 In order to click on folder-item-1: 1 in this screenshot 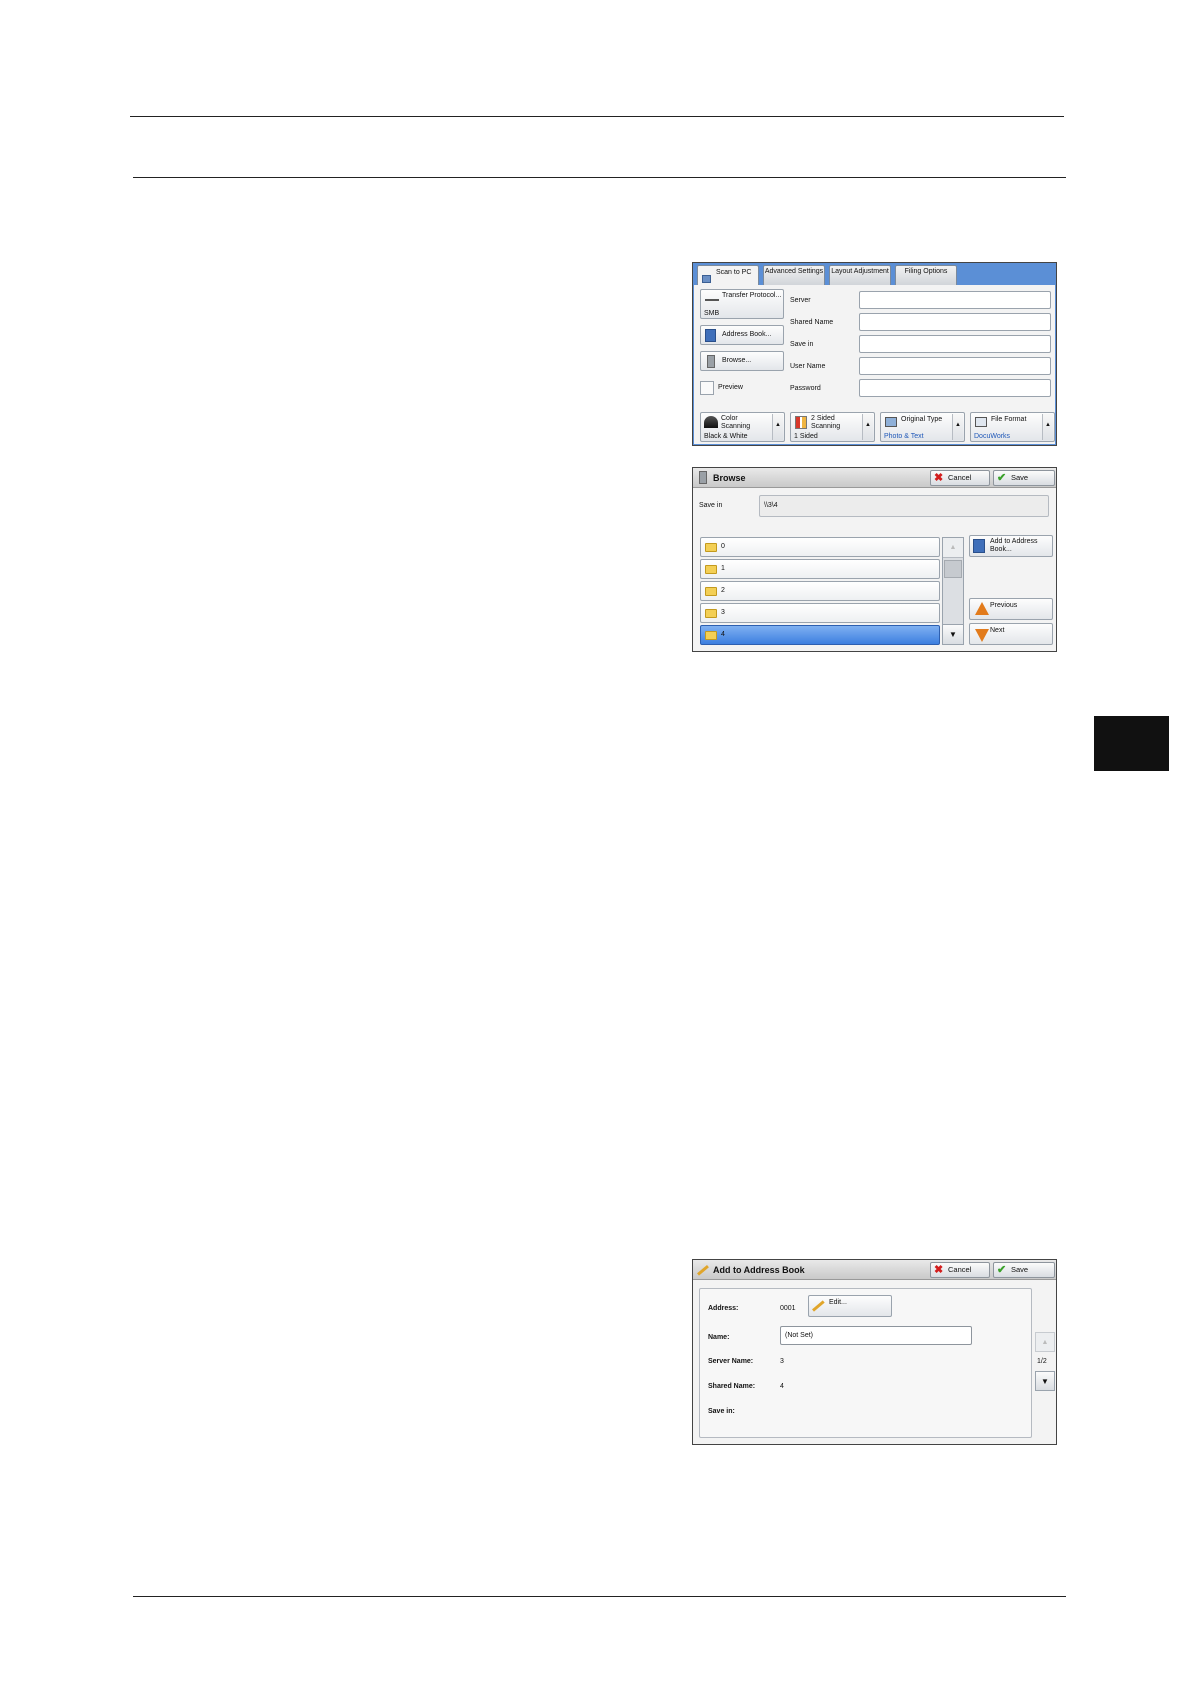, I will do `click(820, 569)`.